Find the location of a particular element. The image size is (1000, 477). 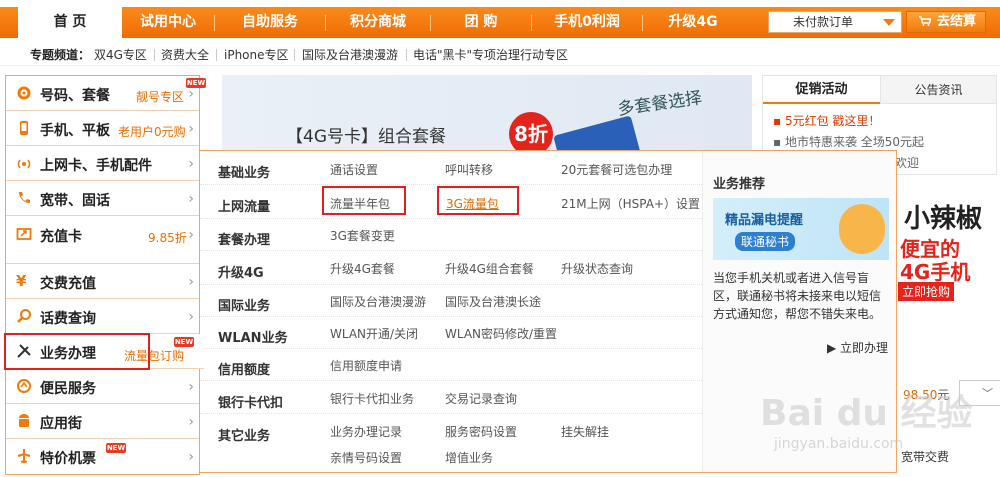

menu-item-number-plan: 号码、套餐 靓号专区 NEW › is located at coordinates (106, 93).